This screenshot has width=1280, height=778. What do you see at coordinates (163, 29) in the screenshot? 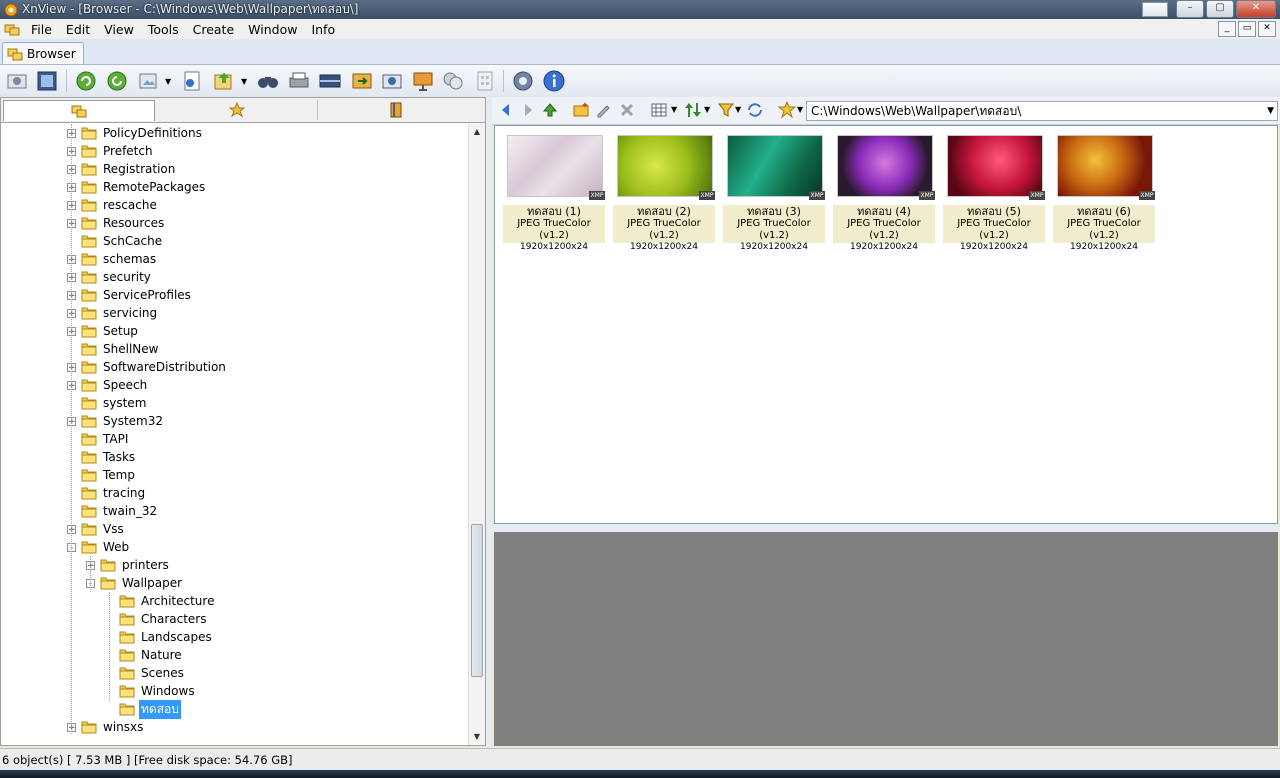
I see `menu-tools: Tools` at bounding box center [163, 29].